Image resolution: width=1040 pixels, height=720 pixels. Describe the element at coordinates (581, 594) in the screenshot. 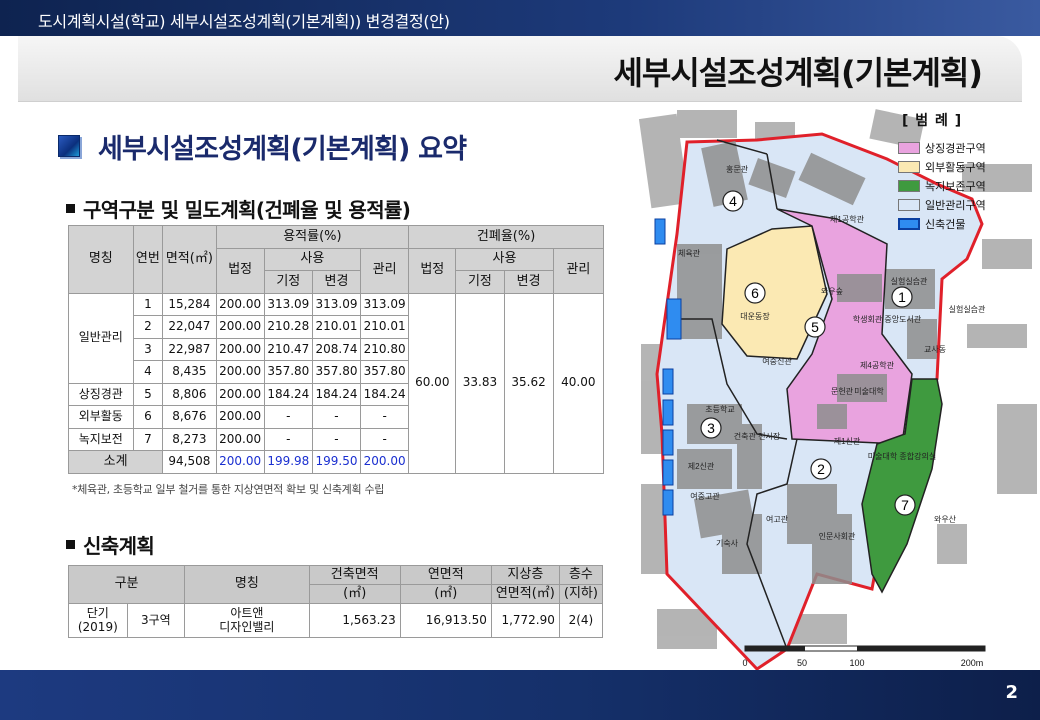

I see `th-floors-2: (지하)` at that location.